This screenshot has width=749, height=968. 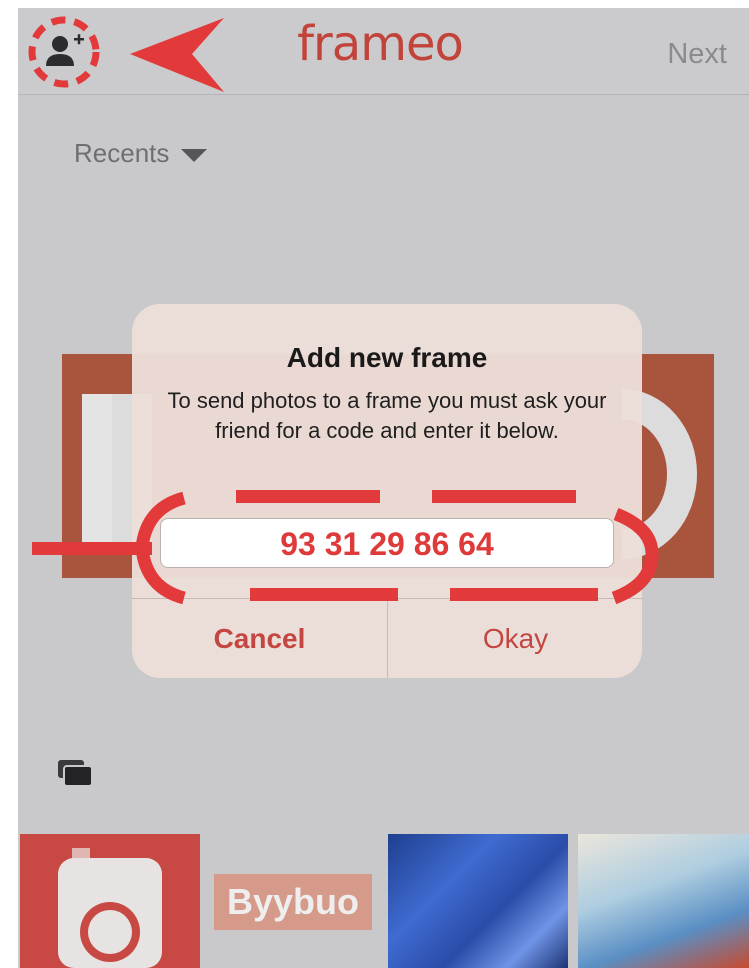 What do you see at coordinates (194, 155) in the screenshot?
I see `caret-down-icon` at bounding box center [194, 155].